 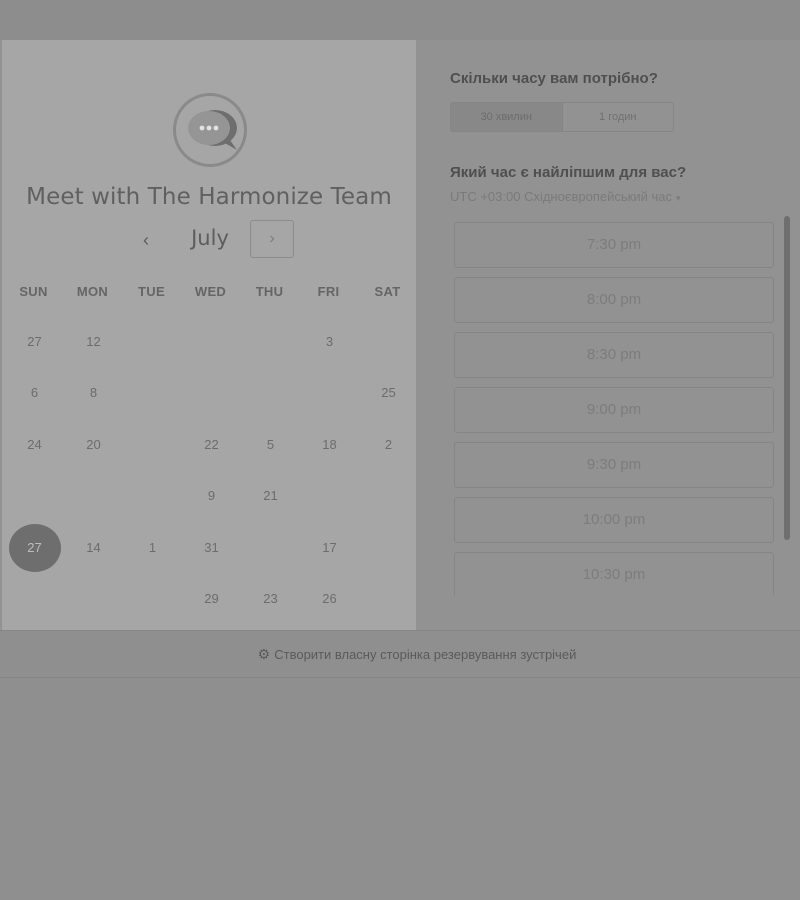 I want to click on calendar-day: 9, so click(x=212, y=496).